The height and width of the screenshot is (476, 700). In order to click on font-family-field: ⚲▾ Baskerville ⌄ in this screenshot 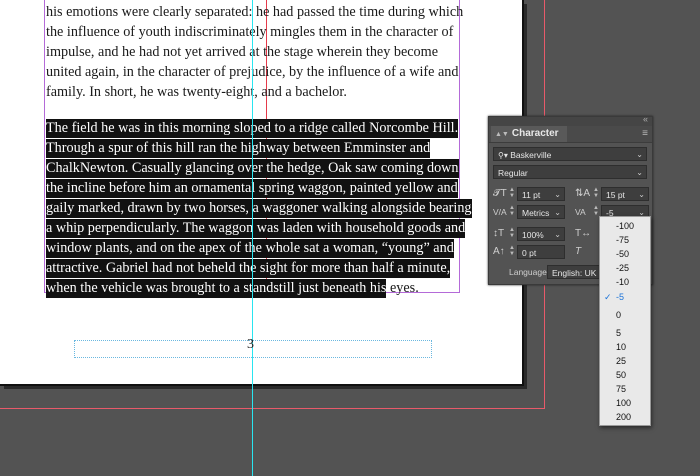, I will do `click(570, 154)`.